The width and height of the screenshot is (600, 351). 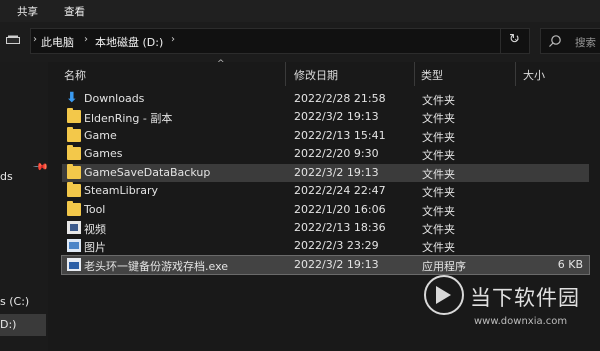 What do you see at coordinates (95, 247) in the screenshot?
I see `file-name: 图片` at bounding box center [95, 247].